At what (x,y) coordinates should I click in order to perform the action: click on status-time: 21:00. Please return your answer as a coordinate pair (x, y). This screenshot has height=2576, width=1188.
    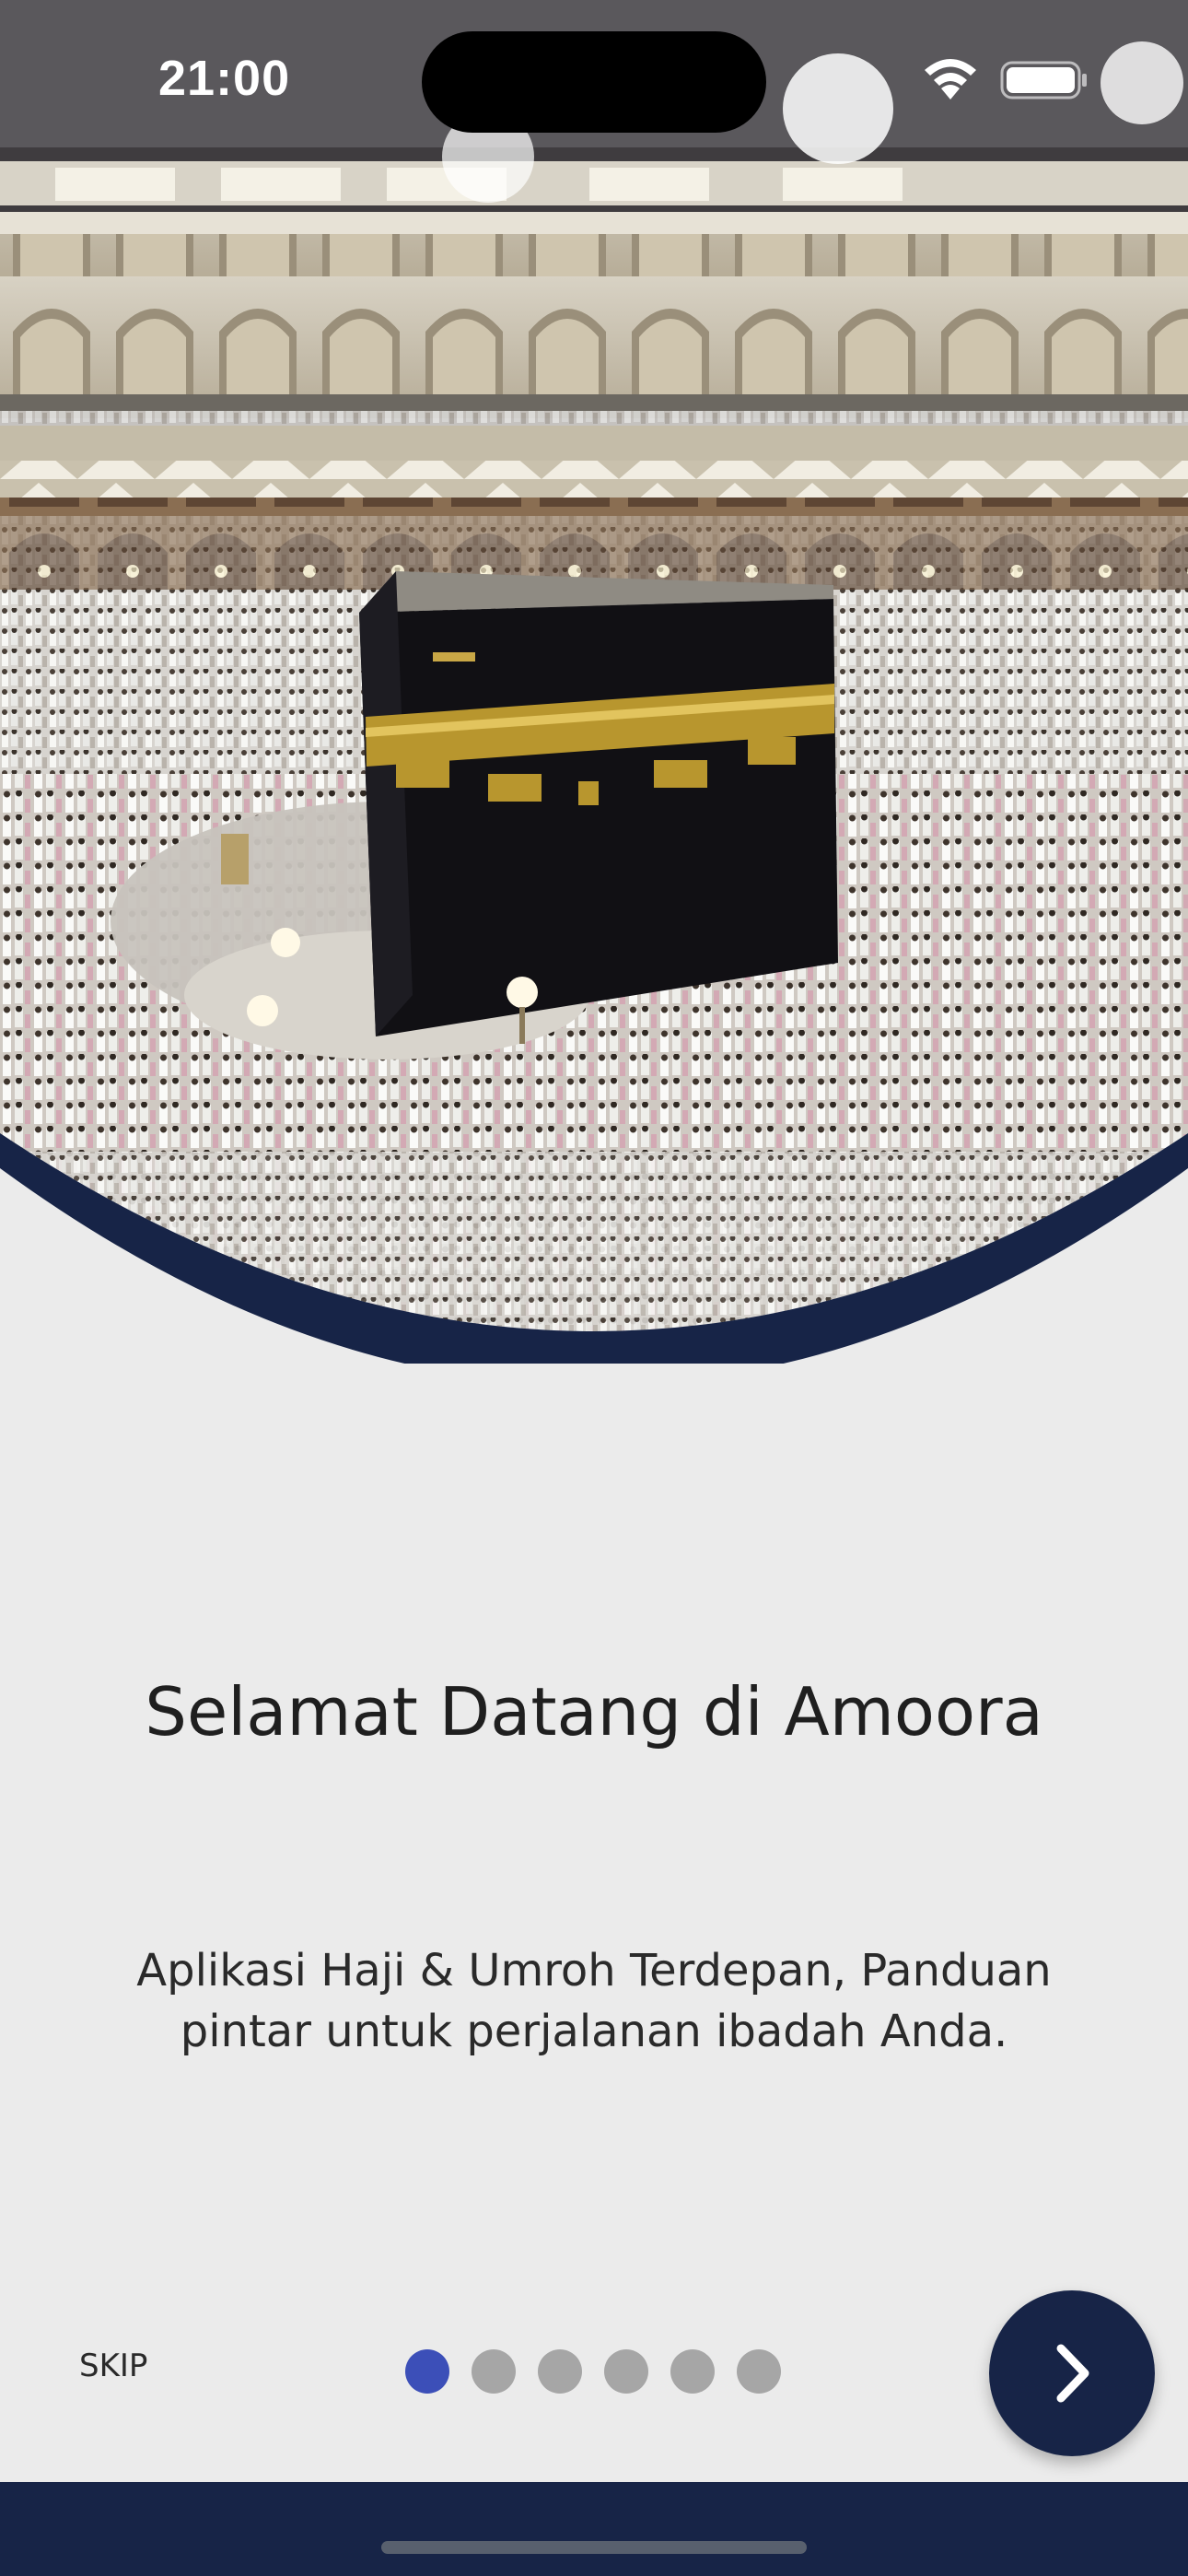
    Looking at the image, I should click on (224, 78).